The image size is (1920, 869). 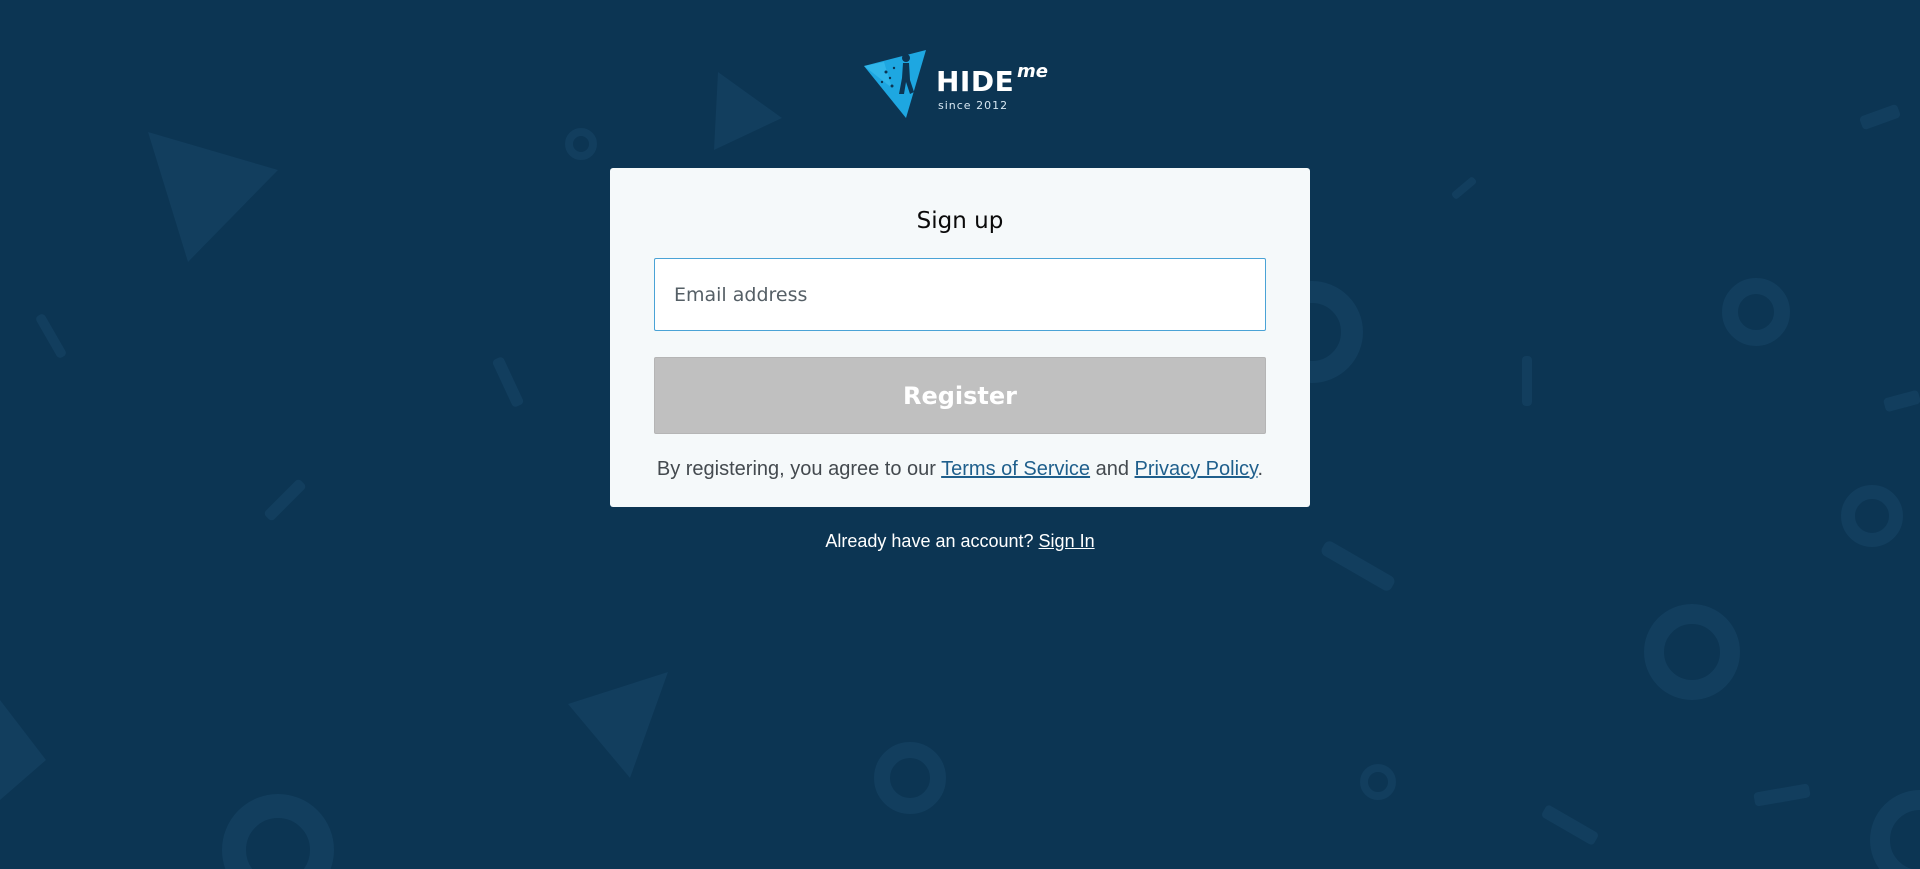 What do you see at coordinates (1260, 469) in the screenshot?
I see `legal-suffix: .` at bounding box center [1260, 469].